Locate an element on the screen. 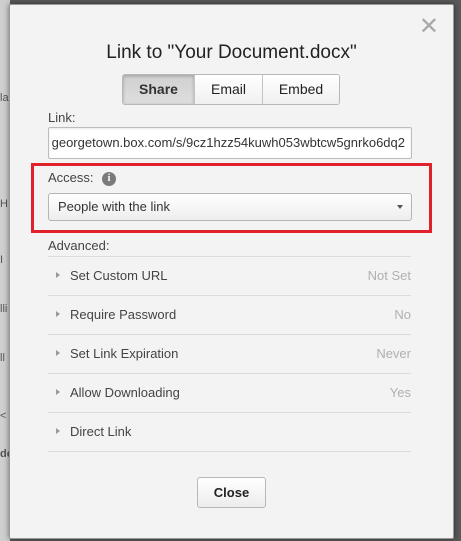  info-icon: i is located at coordinates (109, 179).